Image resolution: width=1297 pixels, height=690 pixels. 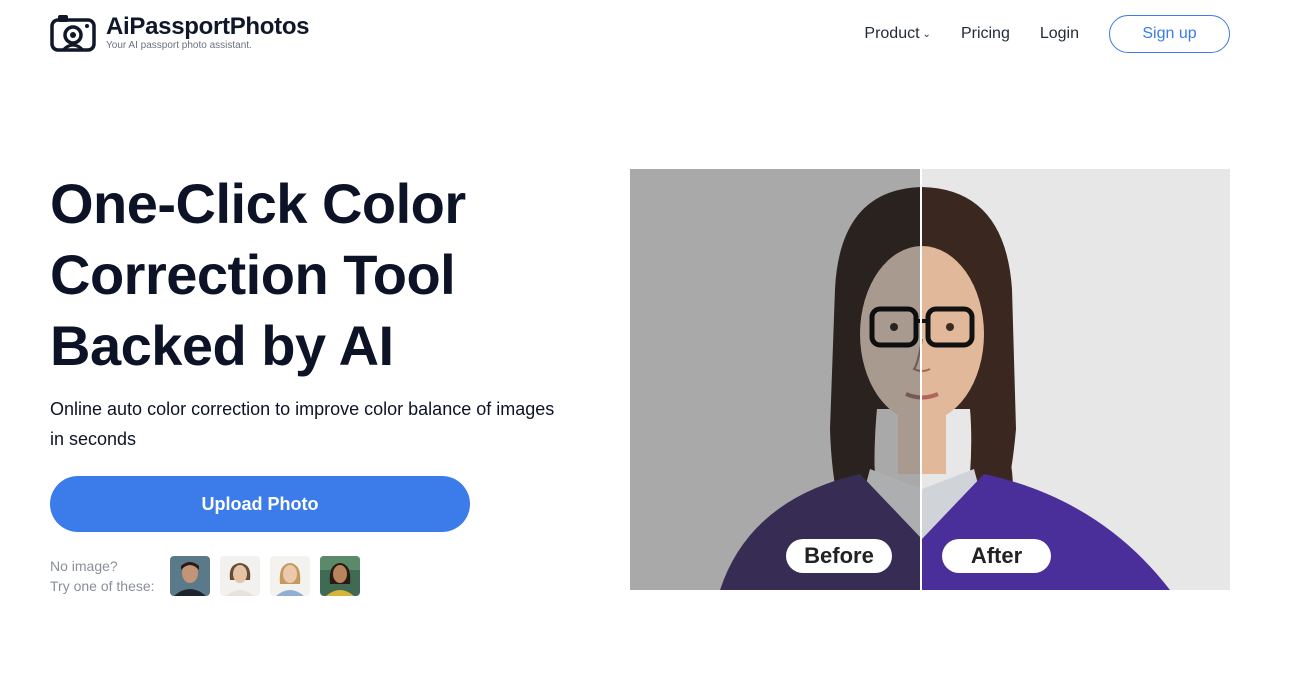 I want to click on brand-tagline: Your AI passport photo assistant., so click(x=179, y=45).